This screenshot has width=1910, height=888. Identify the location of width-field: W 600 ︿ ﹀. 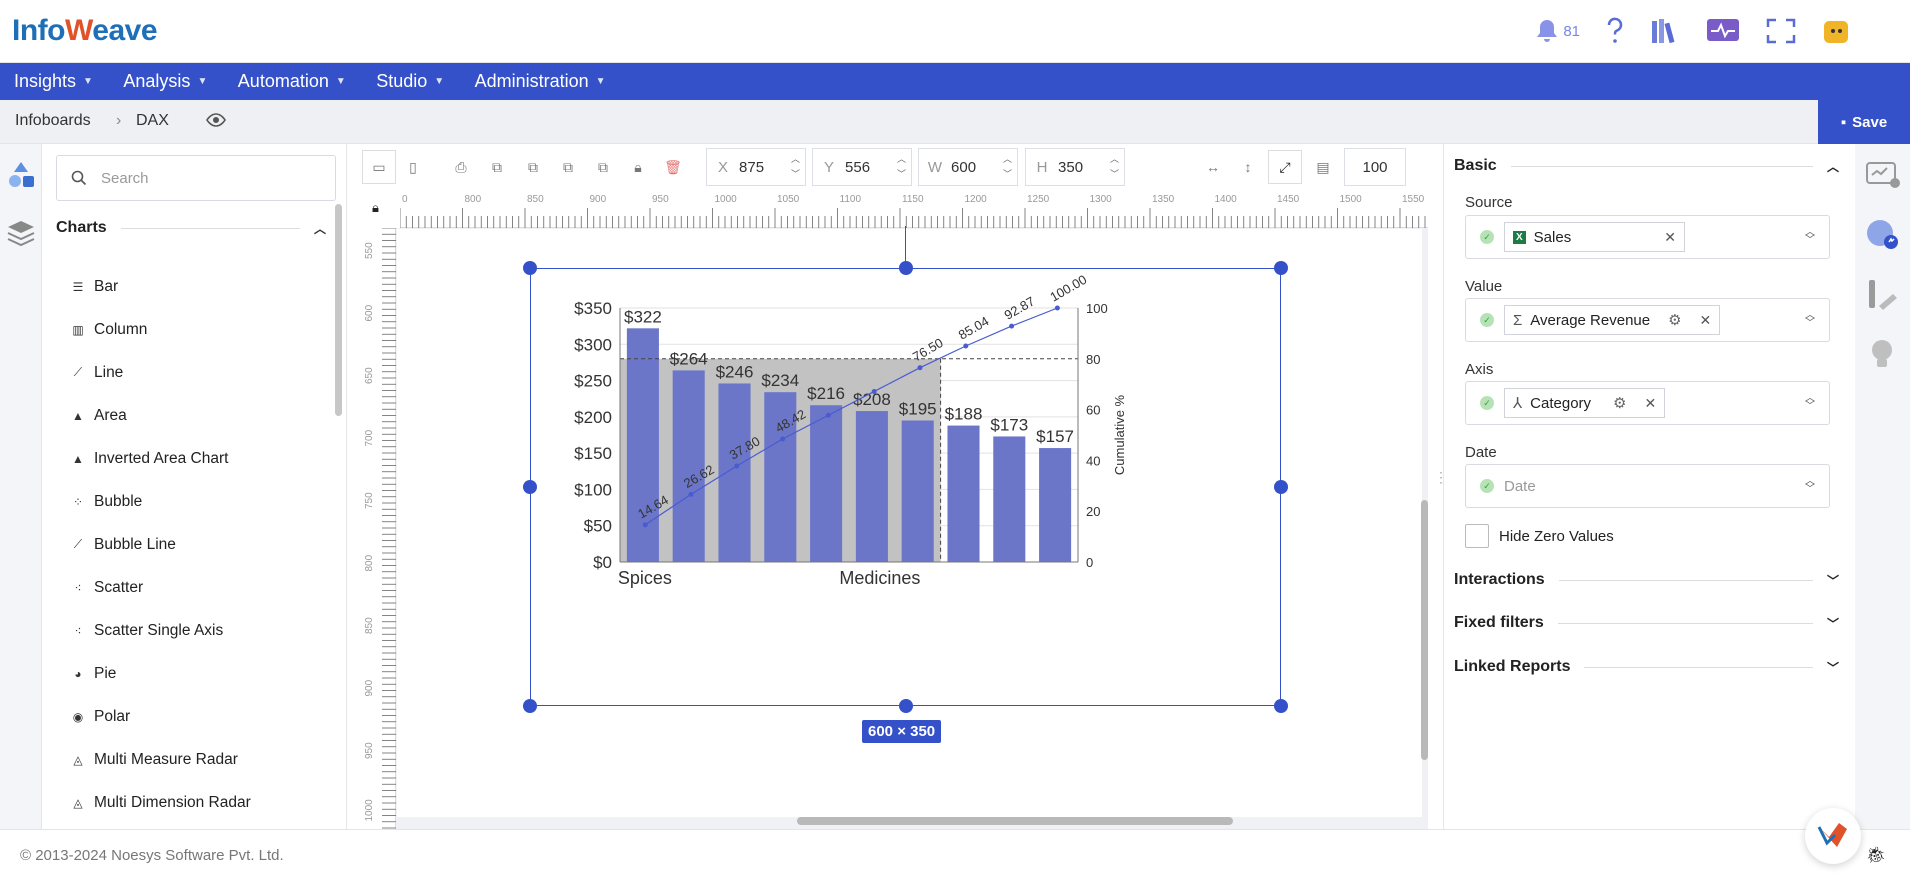
(968, 167).